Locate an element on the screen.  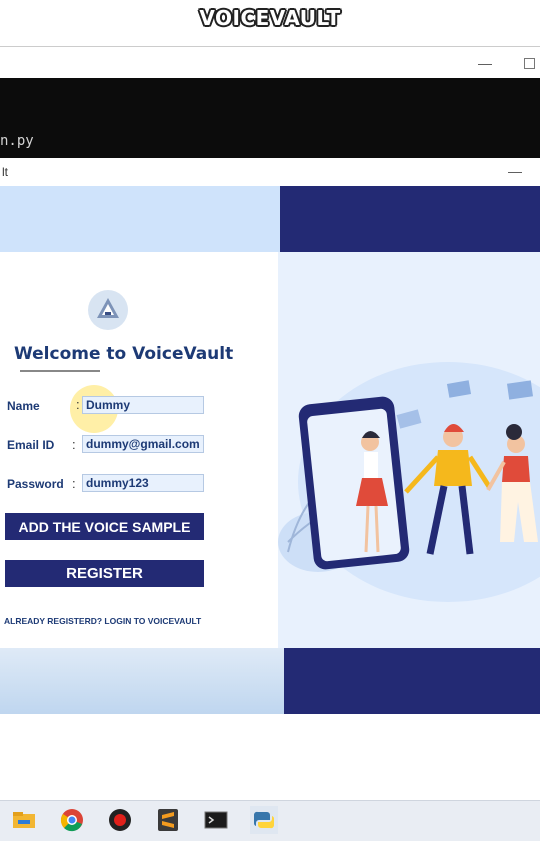
header-block-navy is located at coordinates (410, 219).